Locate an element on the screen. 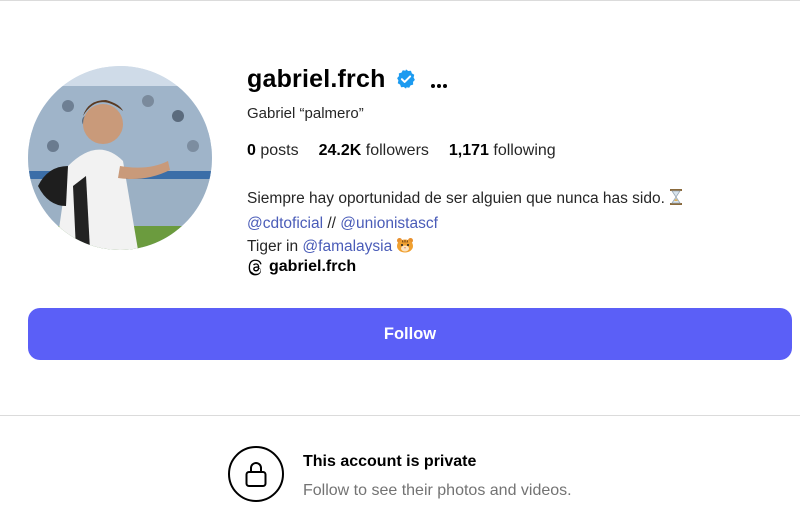 The height and width of the screenshot is (530, 800). username-row: gabriel.frch is located at coordinates (347, 79).